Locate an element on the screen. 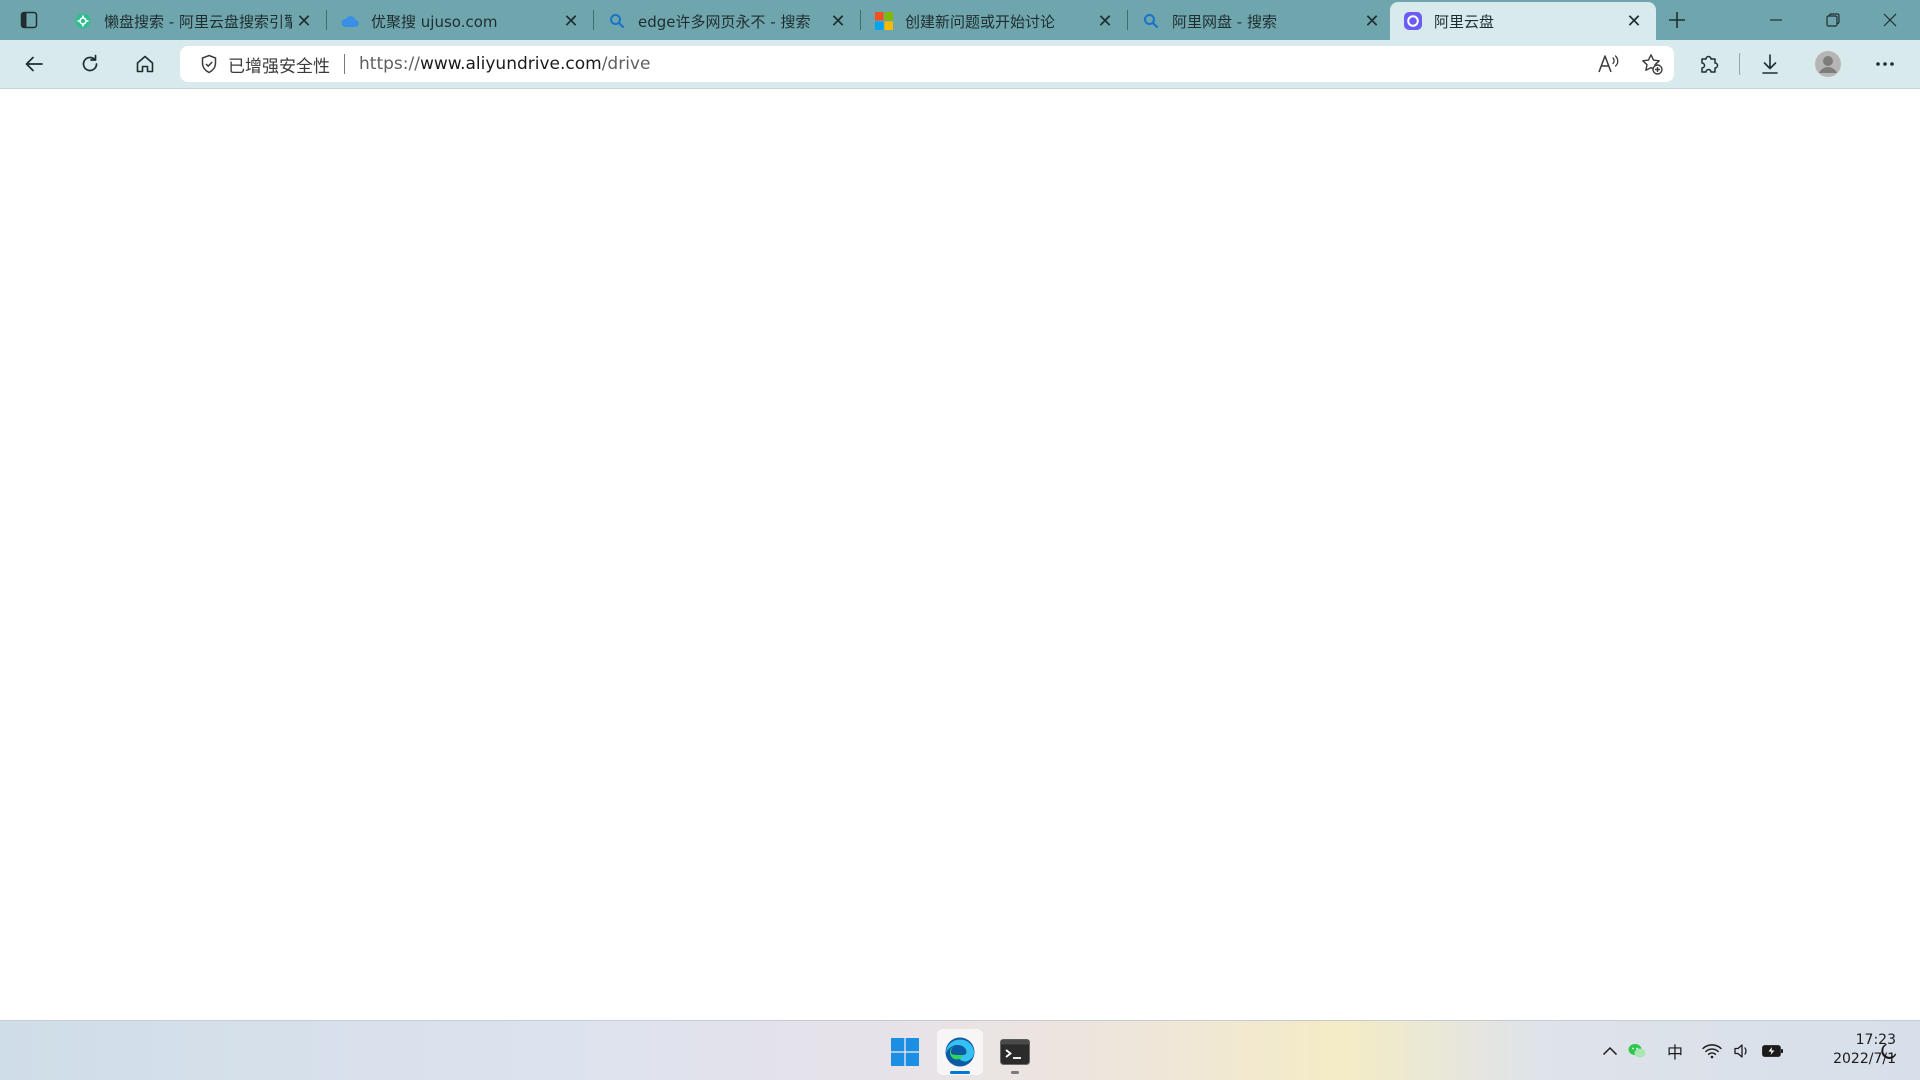  profile-button is located at coordinates (1828, 64).